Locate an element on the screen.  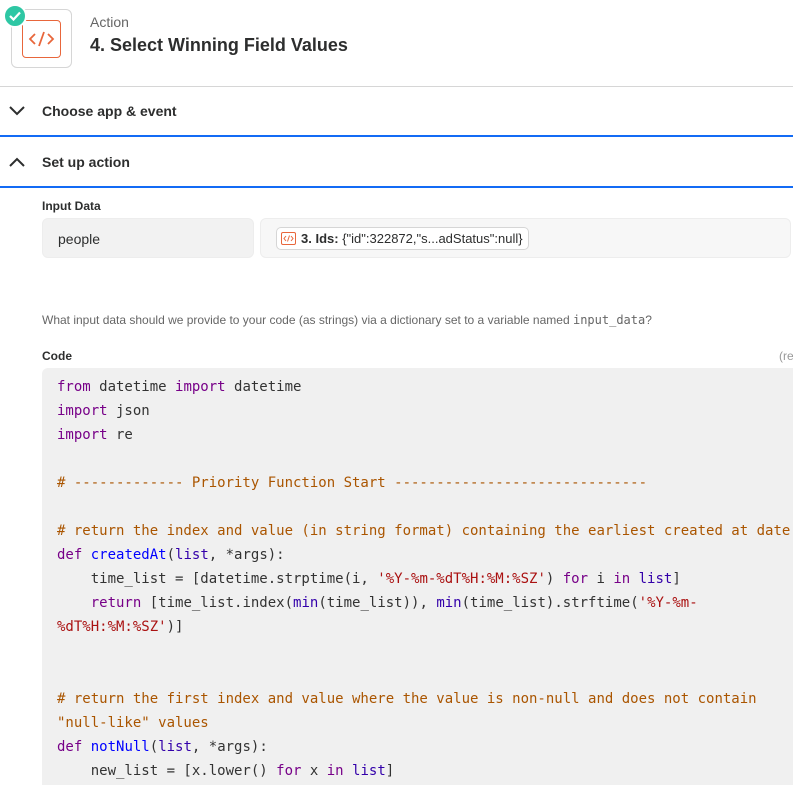
chevron-up-icon is located at coordinates (17, 162).